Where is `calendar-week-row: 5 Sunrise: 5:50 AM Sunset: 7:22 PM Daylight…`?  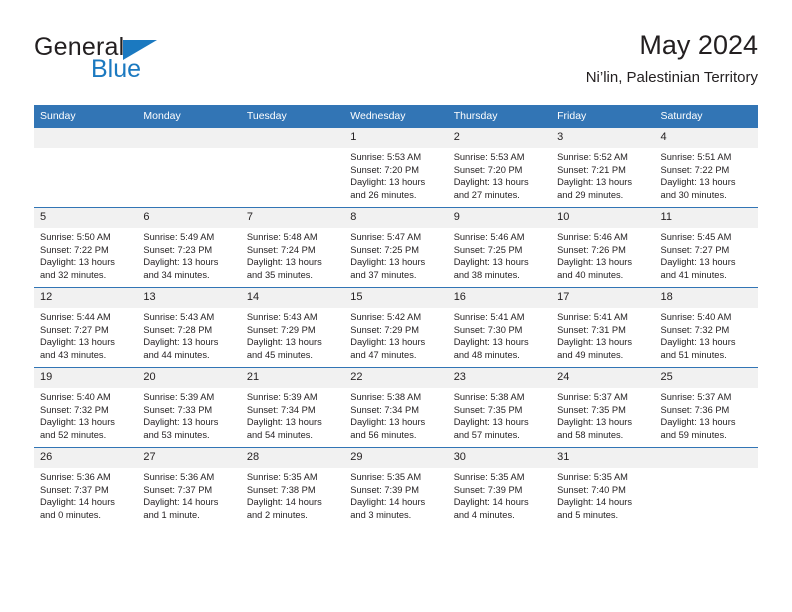 calendar-week-row: 5 Sunrise: 5:50 AM Sunset: 7:22 PM Daylight… is located at coordinates (396, 247).